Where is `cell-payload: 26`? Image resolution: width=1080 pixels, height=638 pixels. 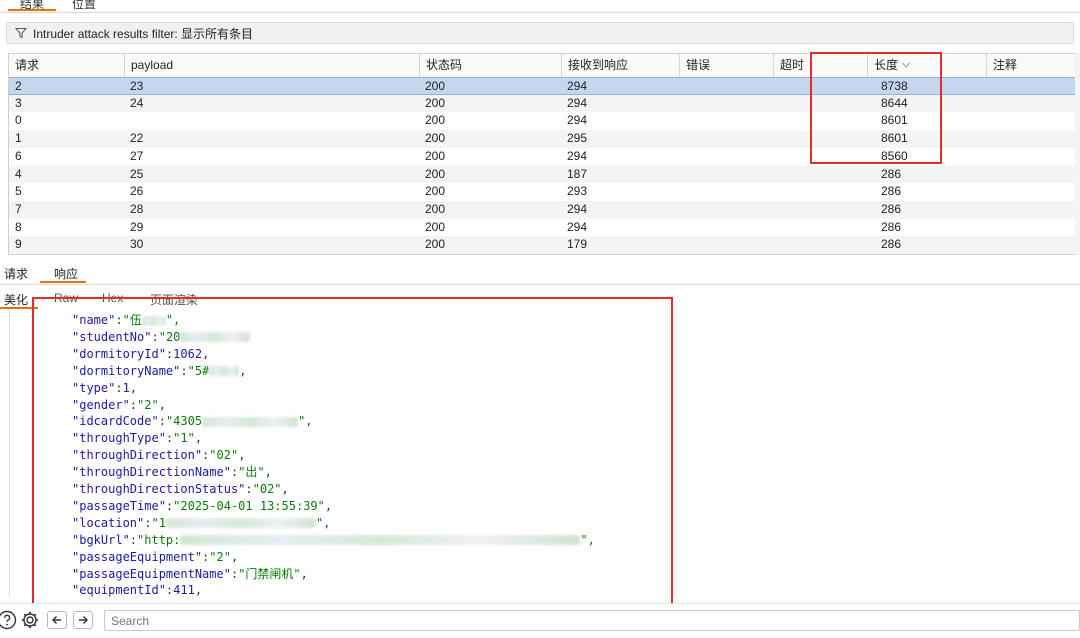 cell-payload: 26 is located at coordinates (137, 191).